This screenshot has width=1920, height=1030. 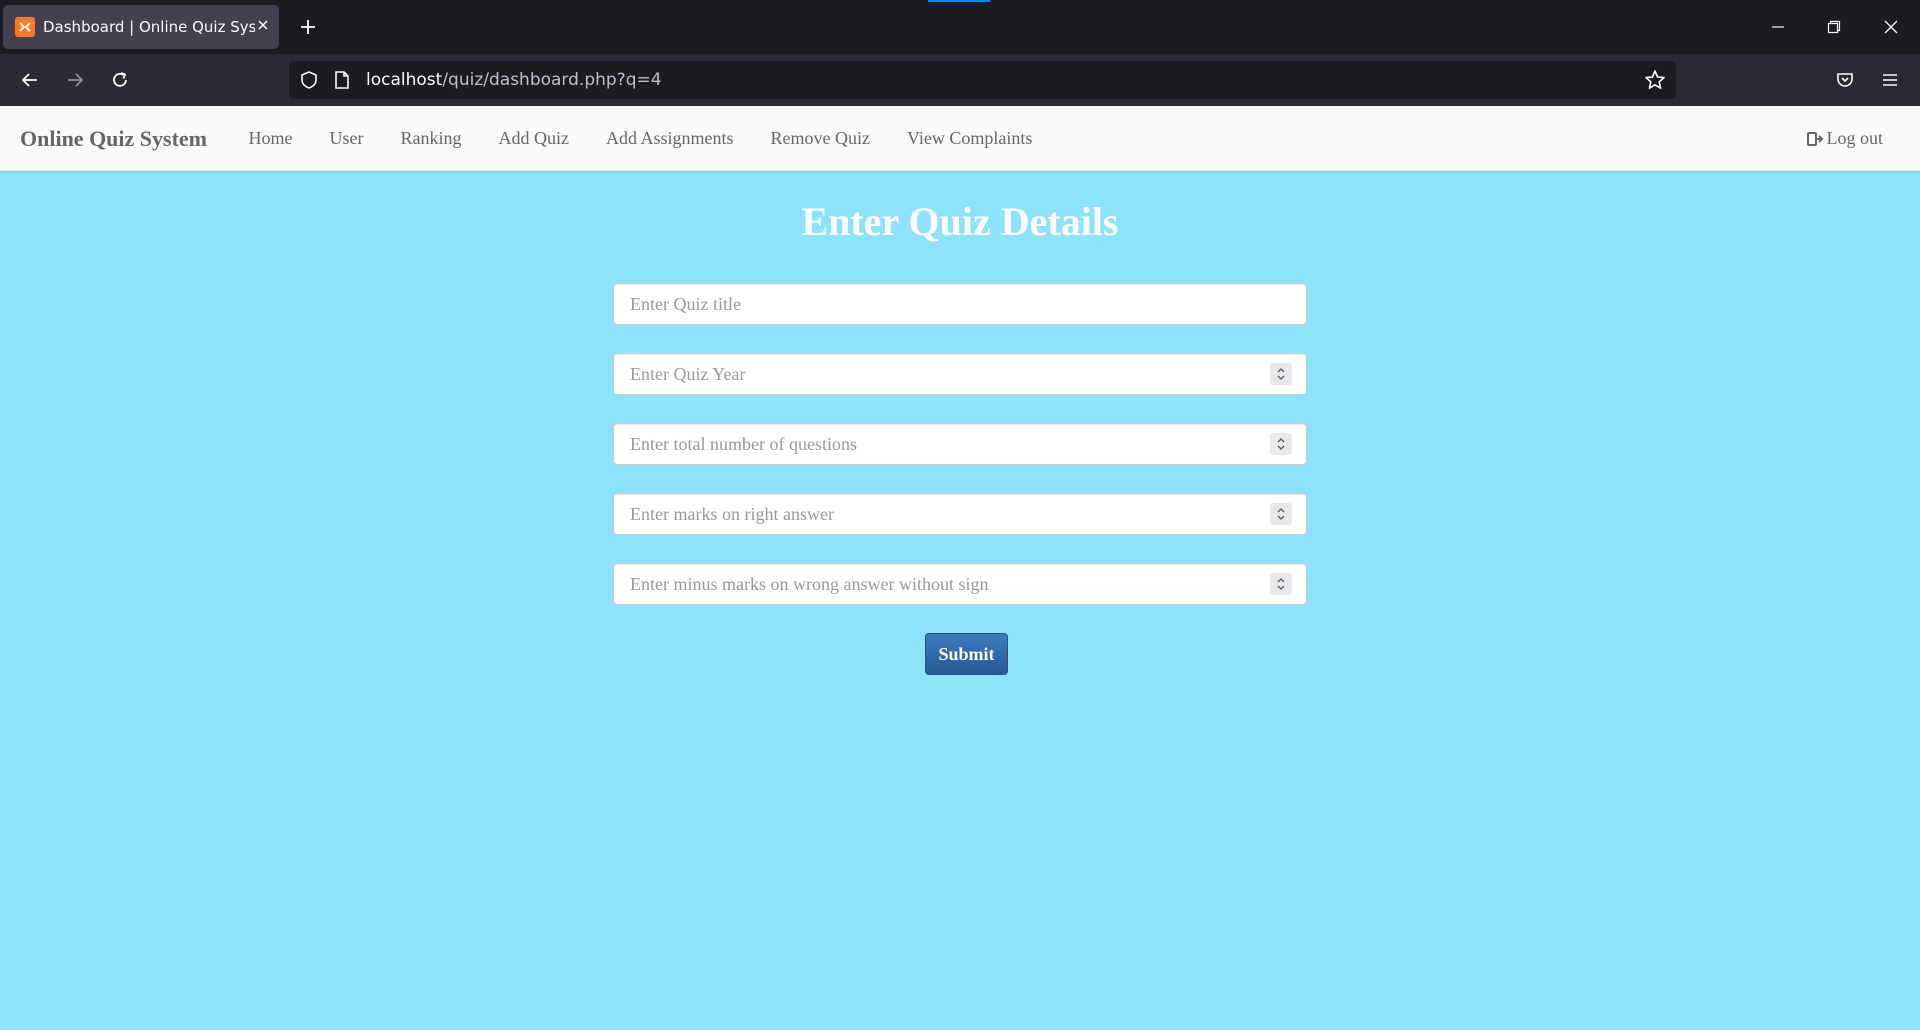 I want to click on browser-tab-active: Dashboard | Online Quiz System, so click(x=141, y=27).